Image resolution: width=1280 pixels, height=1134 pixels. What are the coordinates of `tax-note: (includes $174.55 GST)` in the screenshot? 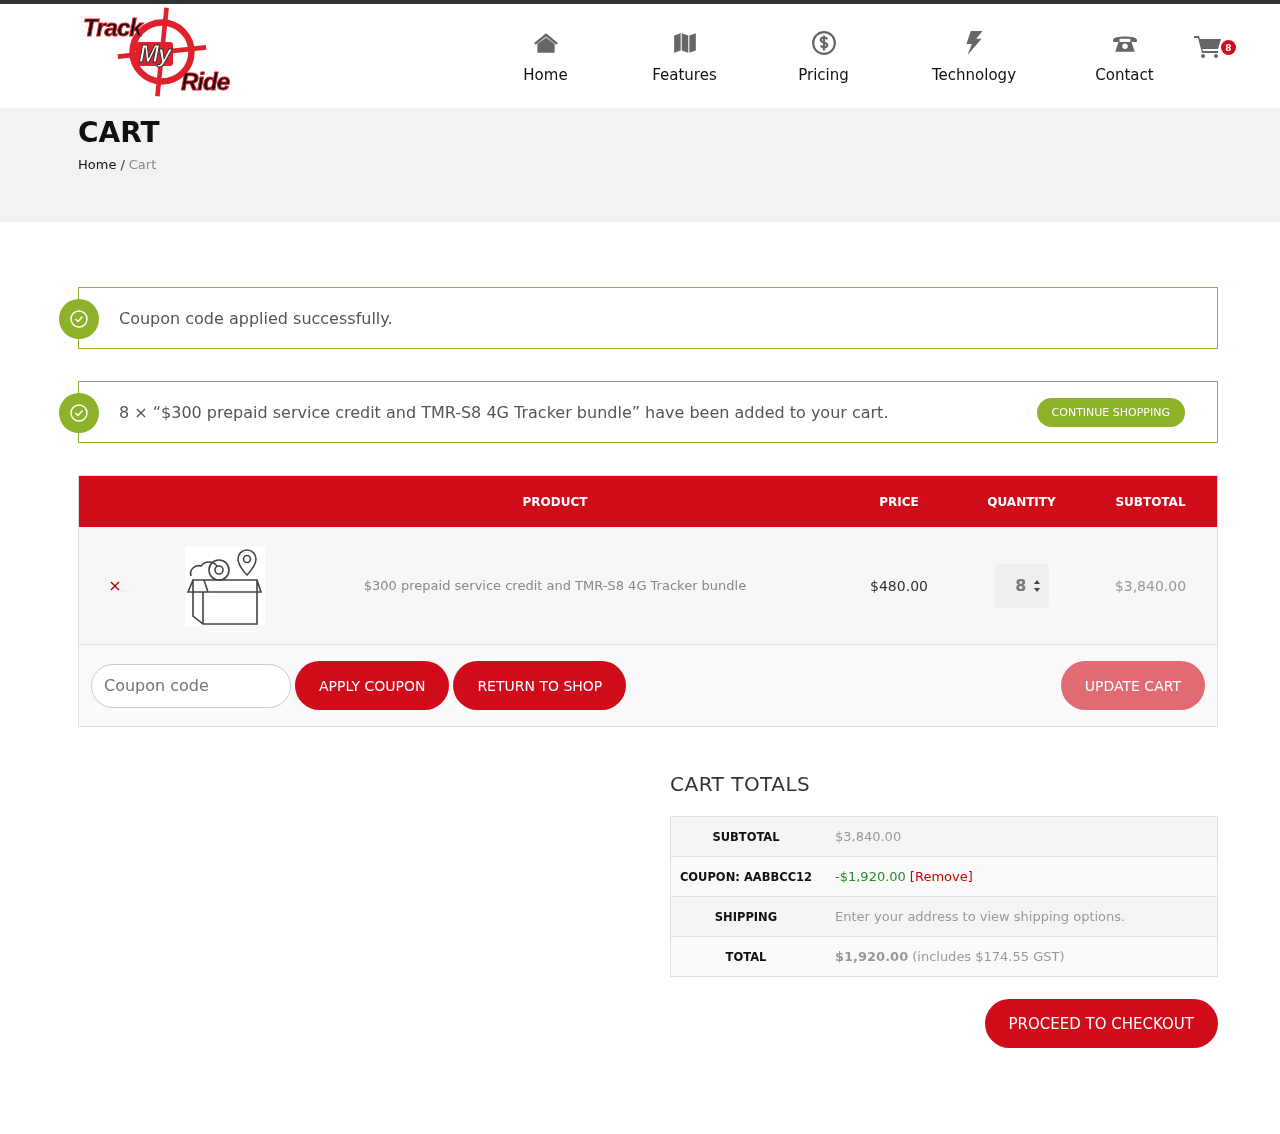 It's located at (988, 956).